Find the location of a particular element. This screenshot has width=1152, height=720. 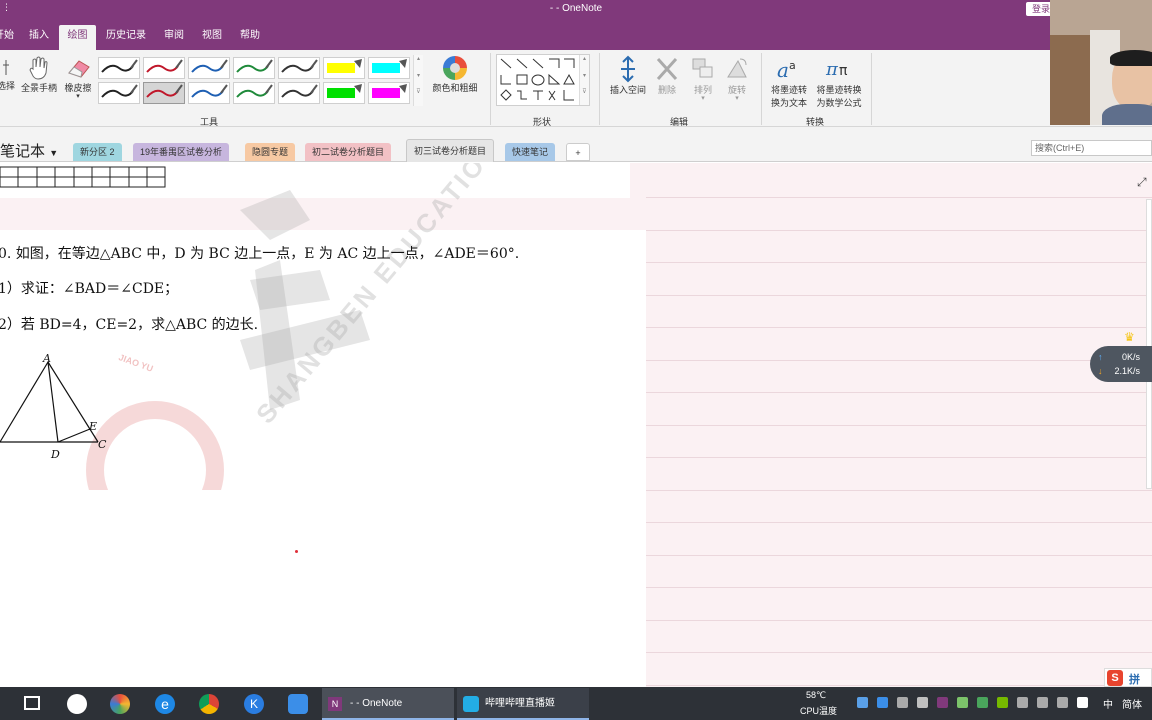

bluetooth-icon is located at coordinates (902, 702).